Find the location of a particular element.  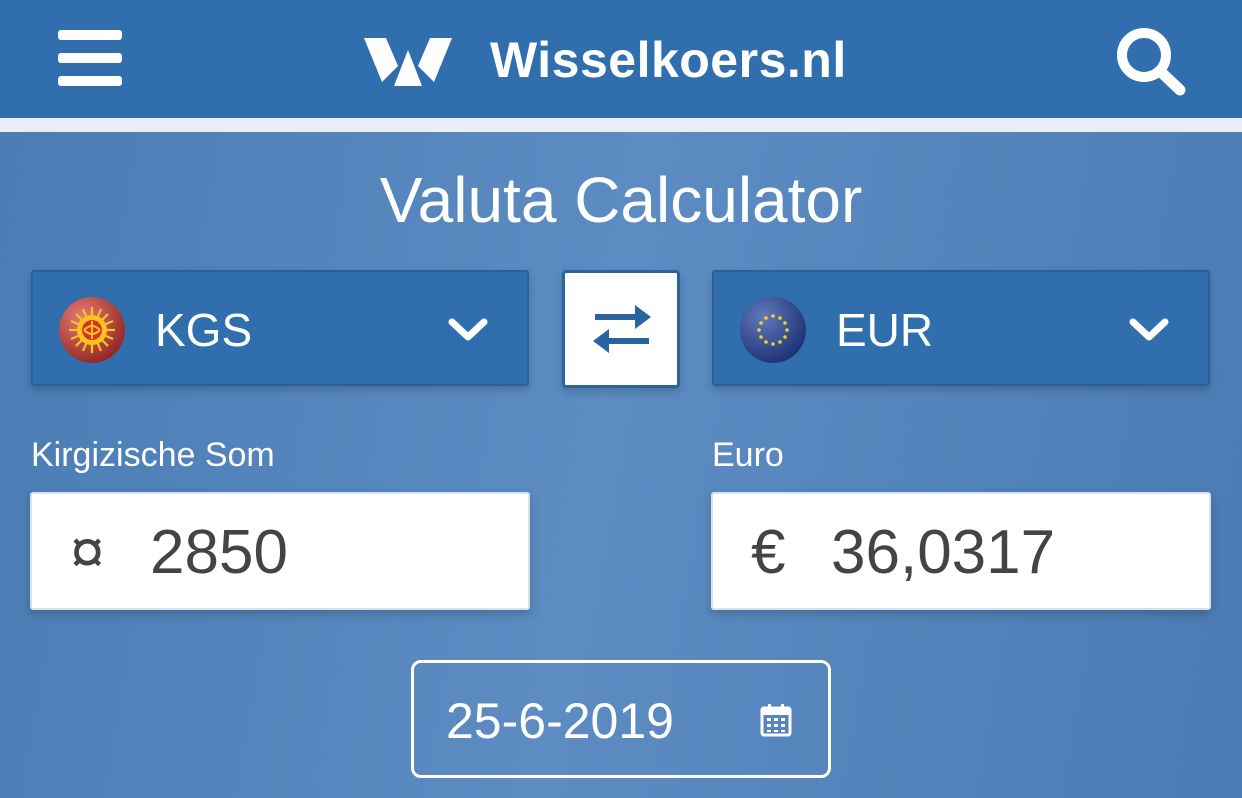

from-currency-symbol: ¤ is located at coordinates (87, 552).